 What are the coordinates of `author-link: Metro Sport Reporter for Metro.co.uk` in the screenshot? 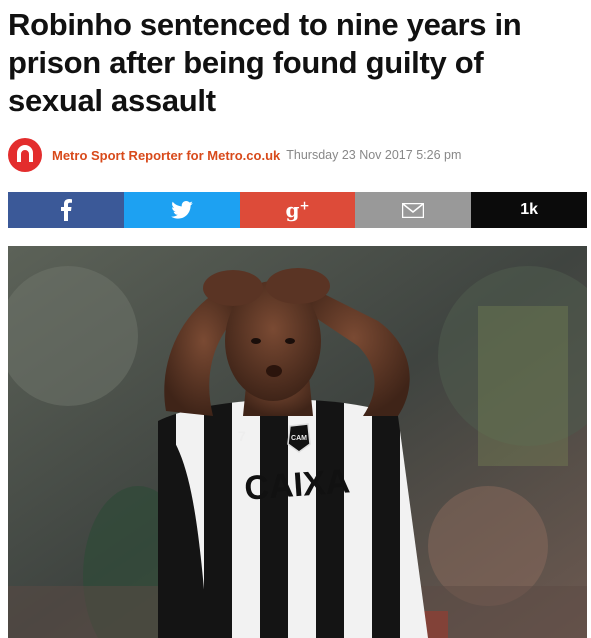 It's located at (166, 155).